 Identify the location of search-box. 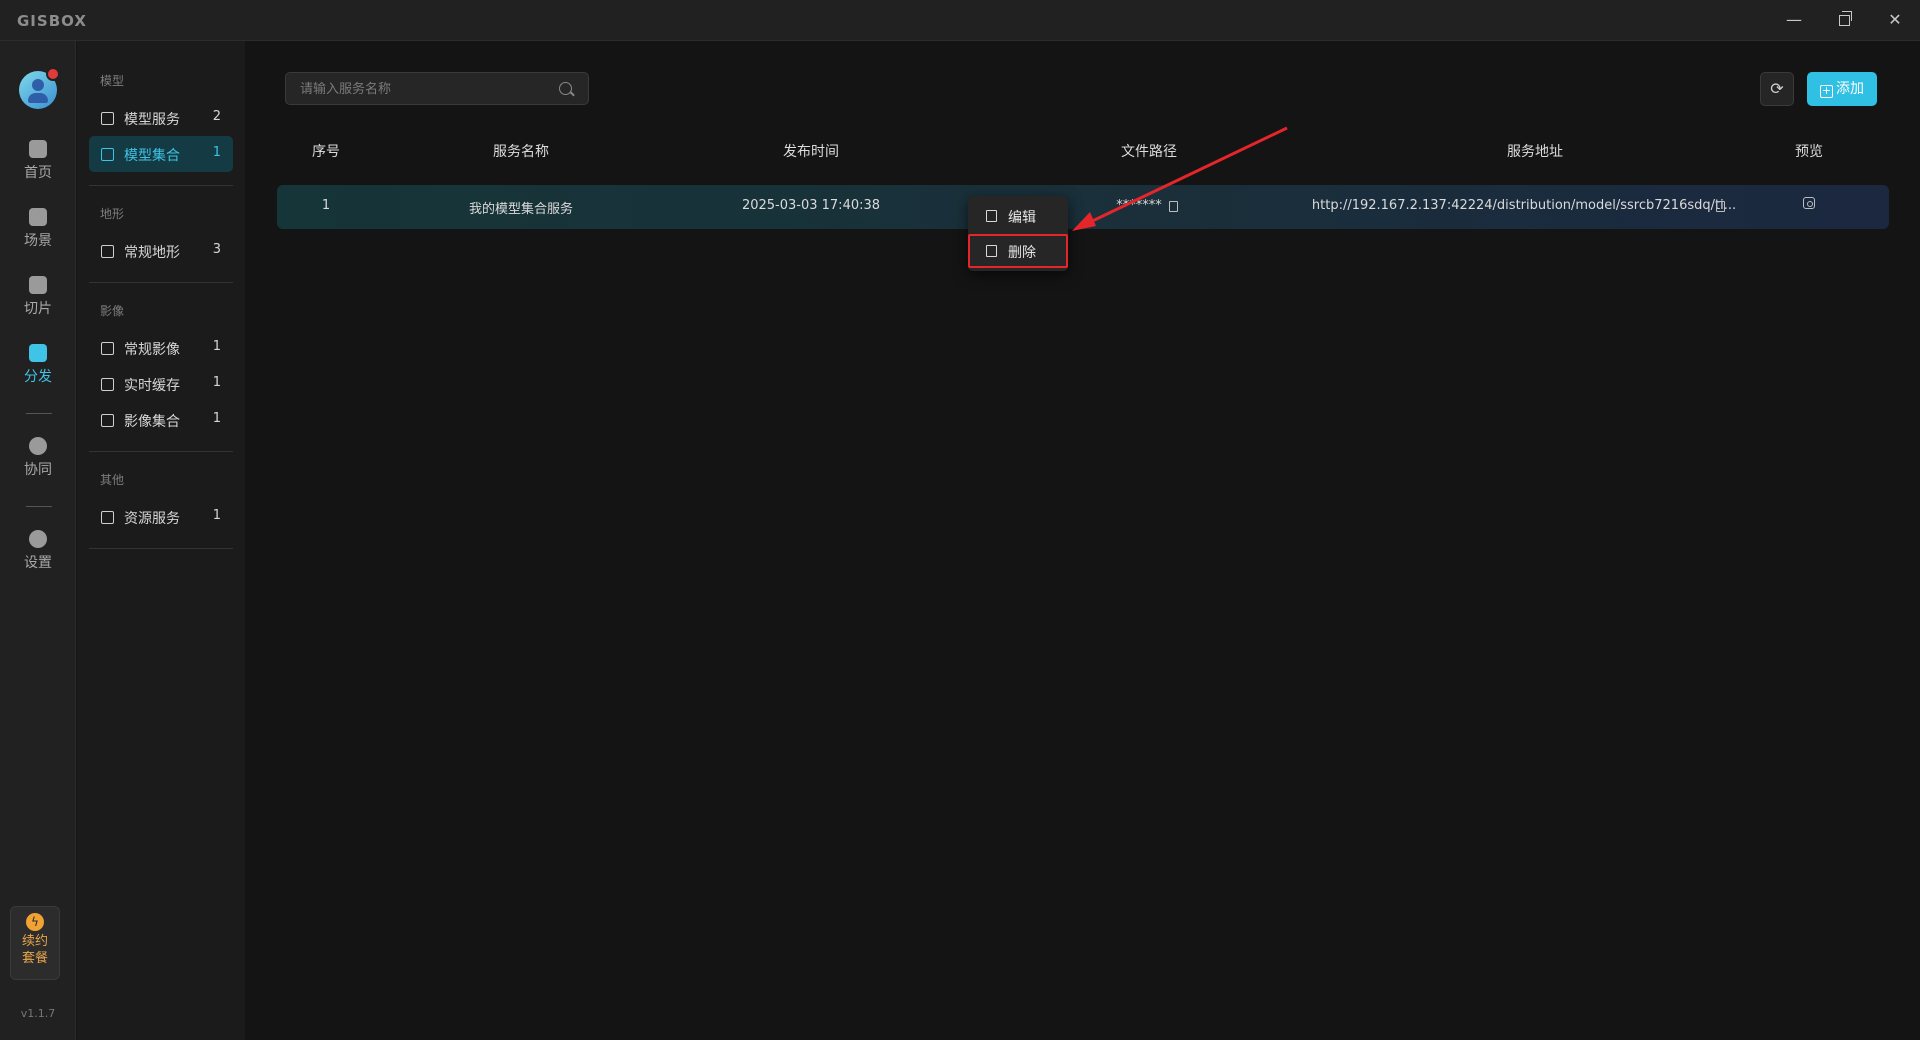
(437, 88).